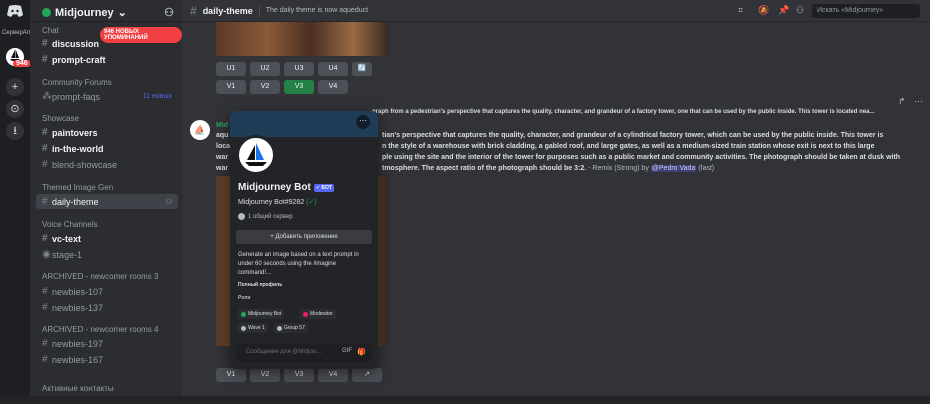 The width and height of the screenshot is (930, 404). I want to click on add-server-icon: +, so click(15, 87).